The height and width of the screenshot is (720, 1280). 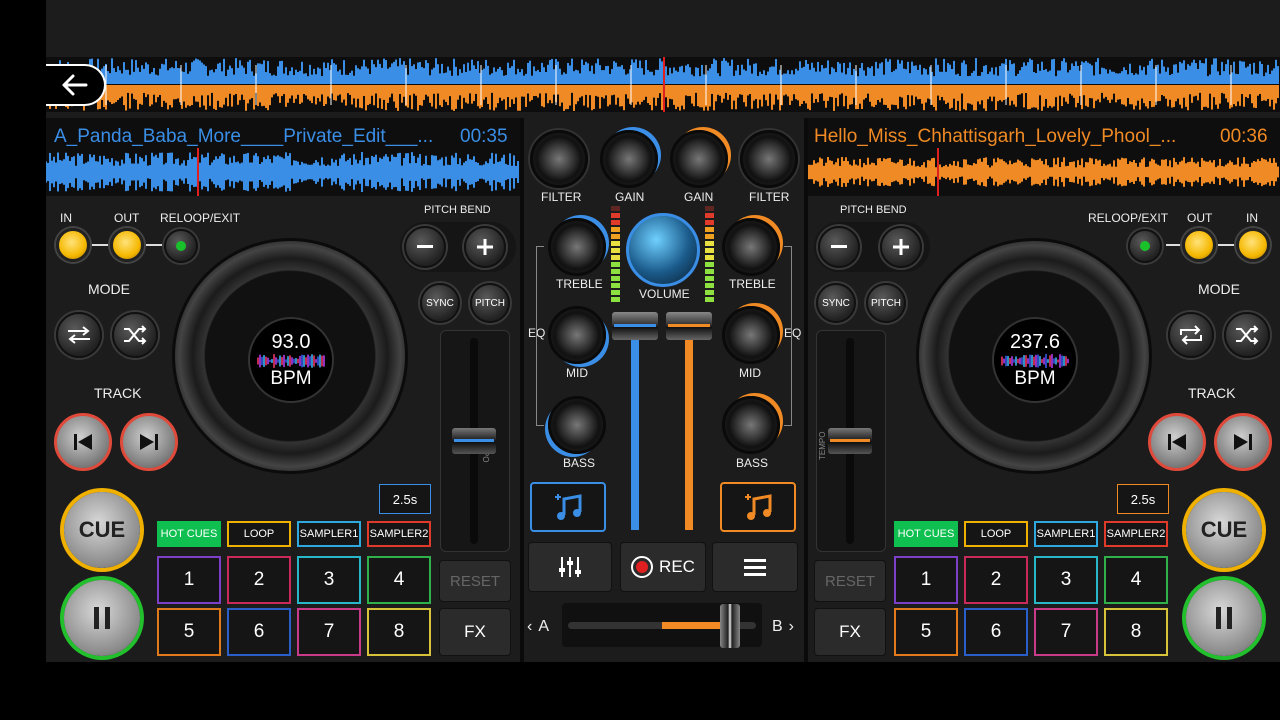 I want to click on deck-b-play-pause-button, so click(x=1224, y=618).